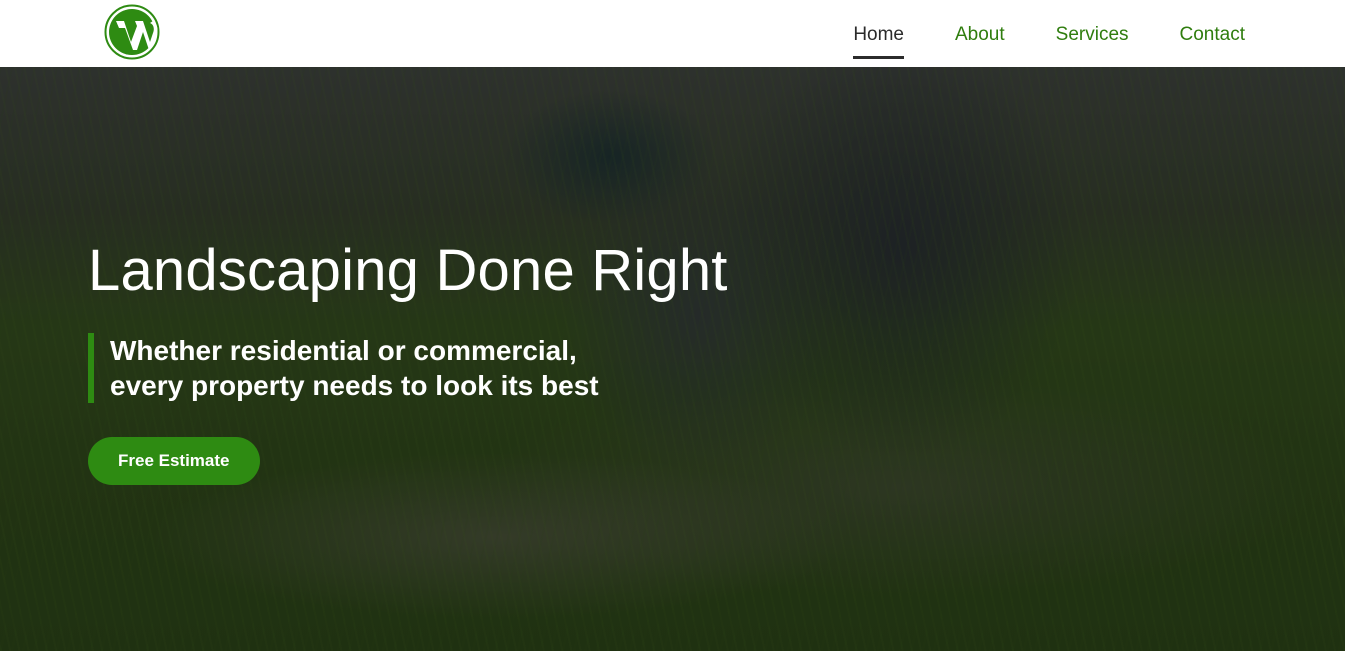 Image resolution: width=1345 pixels, height=651 pixels. What do you see at coordinates (354, 385) in the screenshot?
I see `hero-subtitle-line-2: every property needs to look its best` at bounding box center [354, 385].